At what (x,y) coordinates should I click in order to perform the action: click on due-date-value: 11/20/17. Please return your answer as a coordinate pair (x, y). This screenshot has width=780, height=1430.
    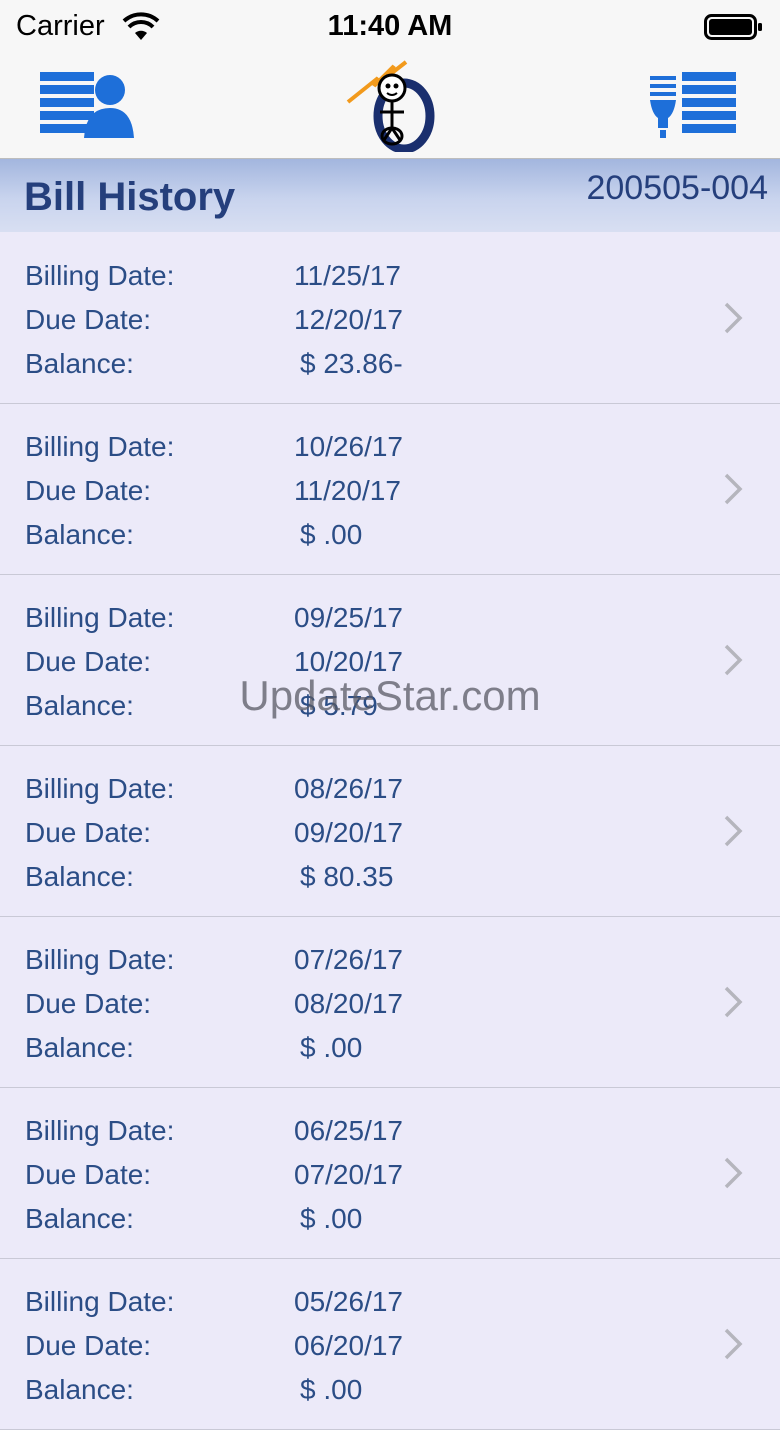
    Looking at the image, I should click on (347, 490).